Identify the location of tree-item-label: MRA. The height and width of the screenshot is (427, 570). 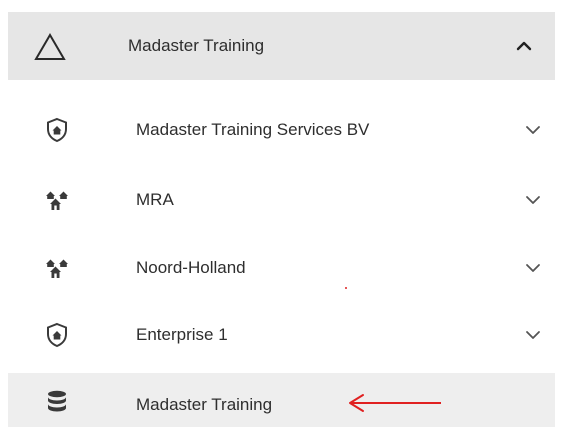
(155, 199).